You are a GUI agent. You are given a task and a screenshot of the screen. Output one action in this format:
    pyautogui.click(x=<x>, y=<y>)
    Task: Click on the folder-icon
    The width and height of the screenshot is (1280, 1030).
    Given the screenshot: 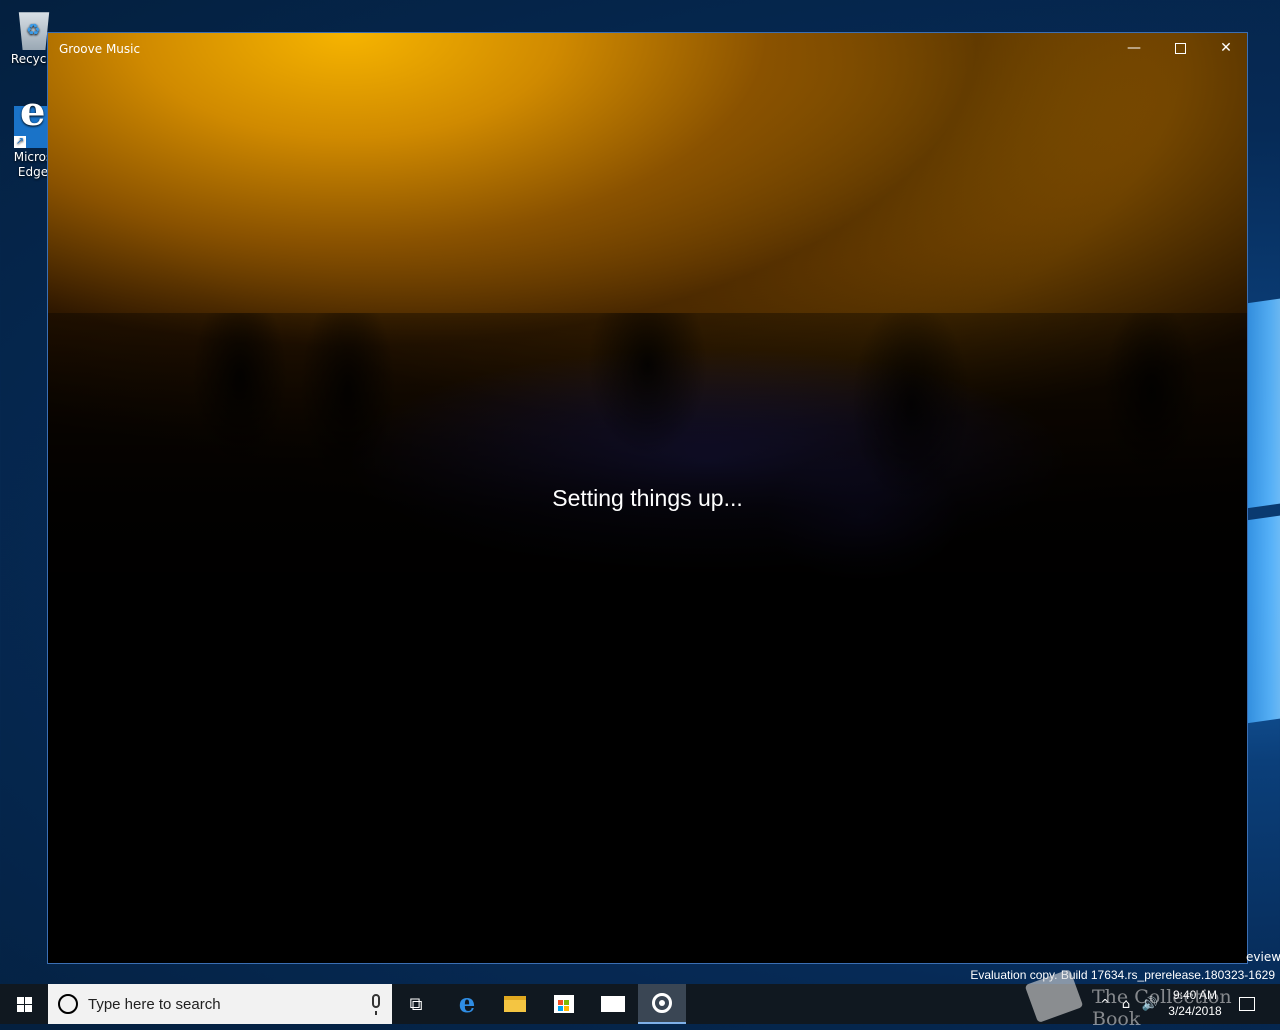 What is the action you would take?
    pyautogui.click(x=515, y=1004)
    